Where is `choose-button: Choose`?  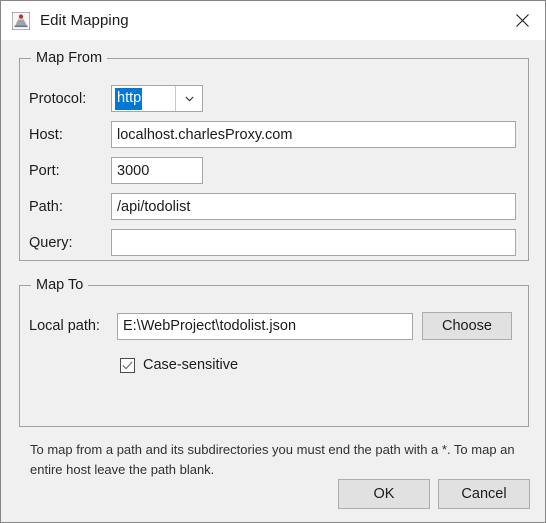
choose-button: Choose is located at coordinates (467, 326).